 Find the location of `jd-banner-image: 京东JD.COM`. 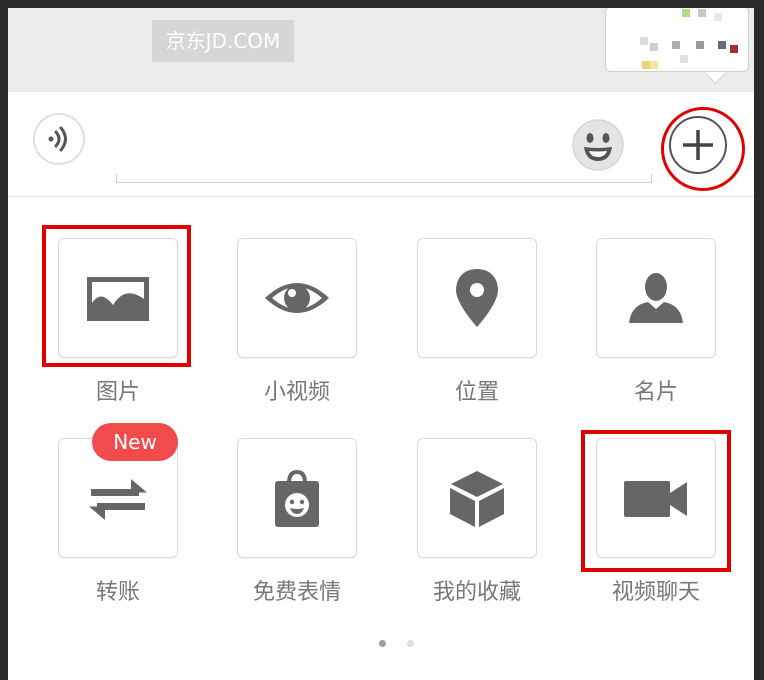

jd-banner-image: 京东JD.COM is located at coordinates (223, 41).